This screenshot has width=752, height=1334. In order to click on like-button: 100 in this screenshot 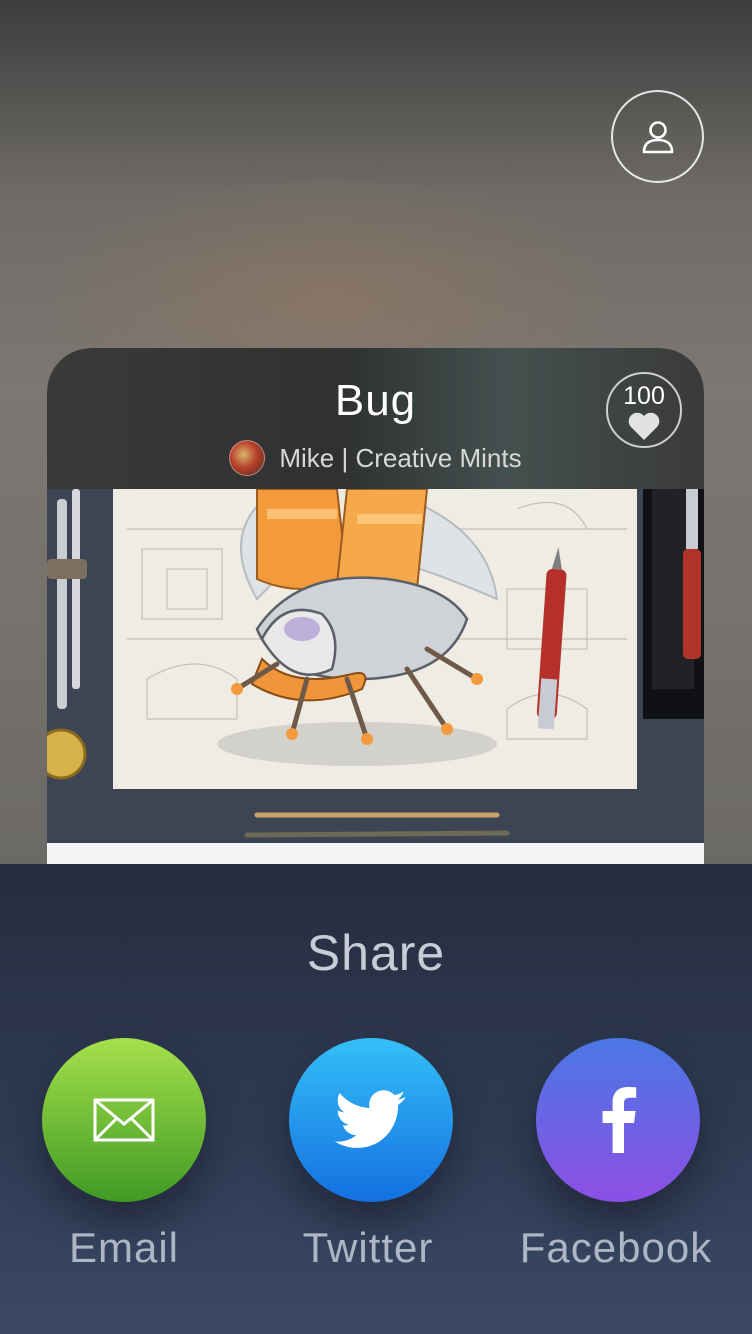, I will do `click(644, 410)`.